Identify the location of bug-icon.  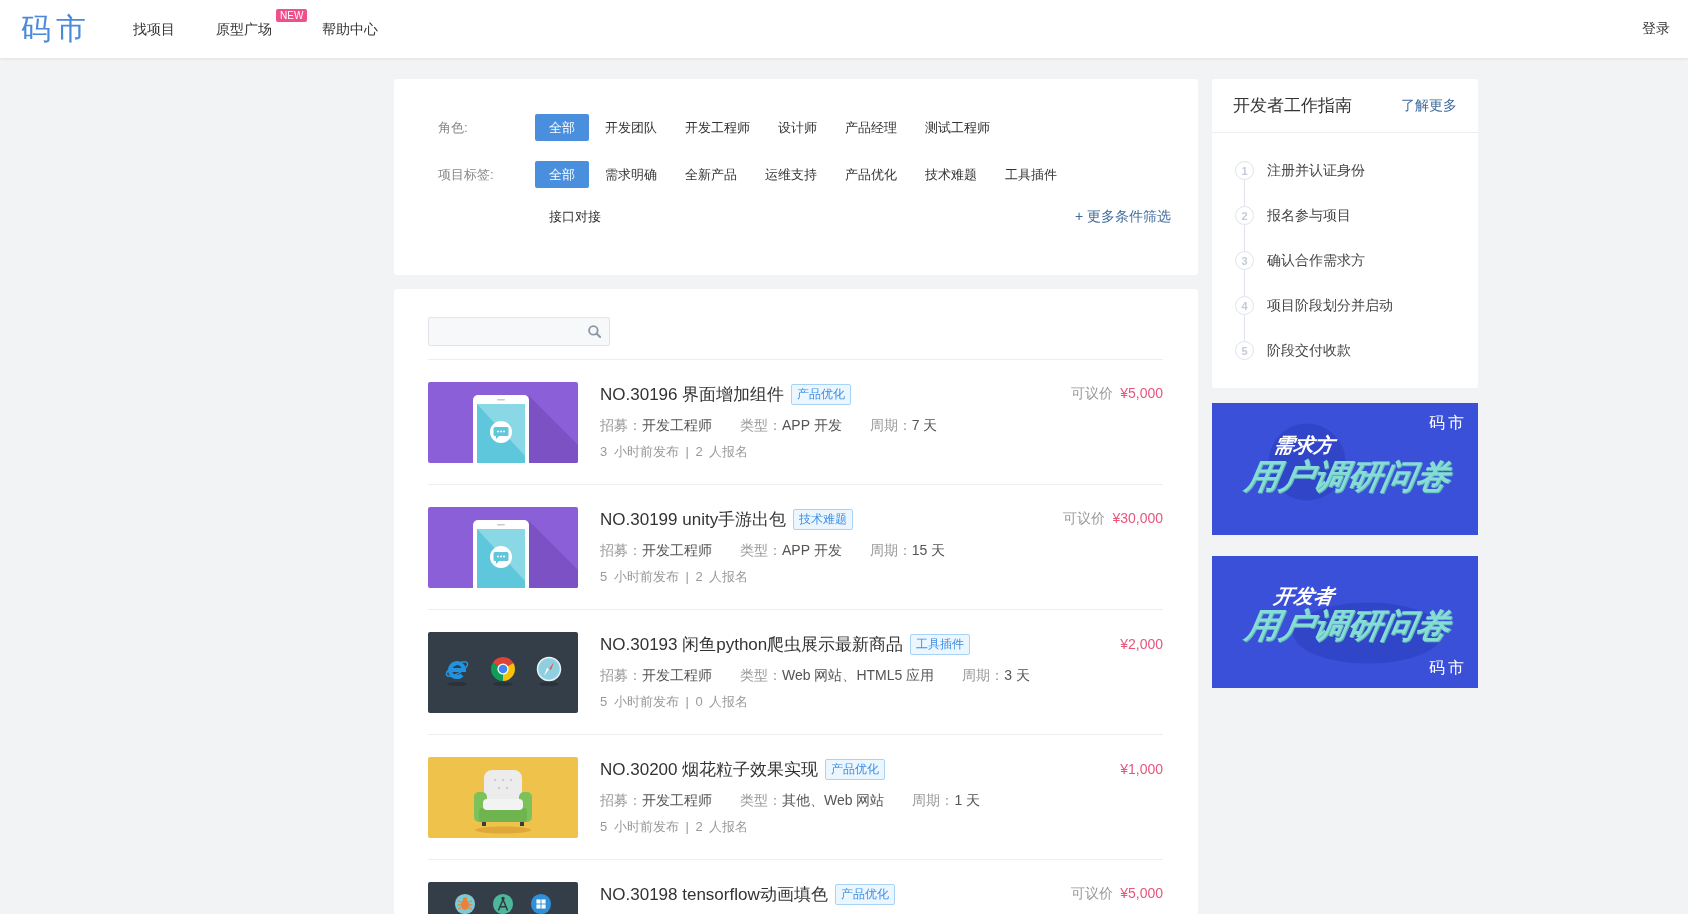
(465, 903).